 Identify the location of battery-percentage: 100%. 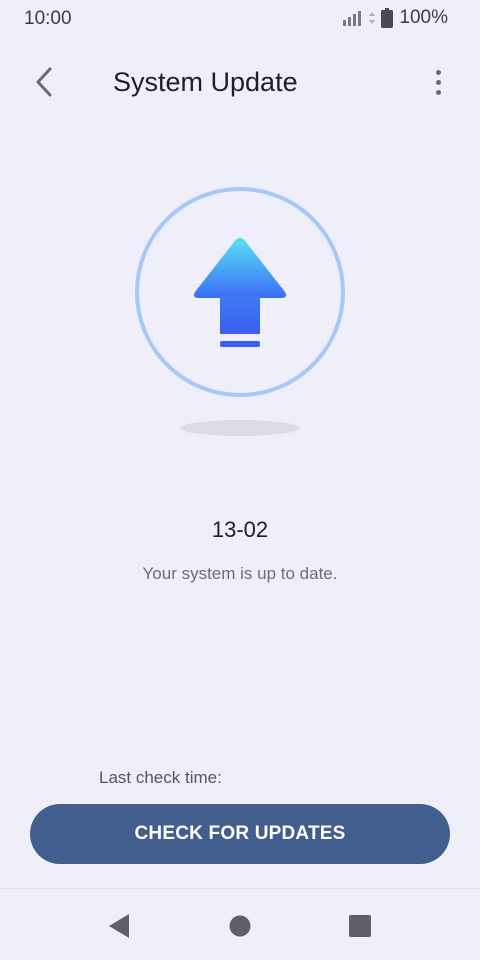
(423, 17).